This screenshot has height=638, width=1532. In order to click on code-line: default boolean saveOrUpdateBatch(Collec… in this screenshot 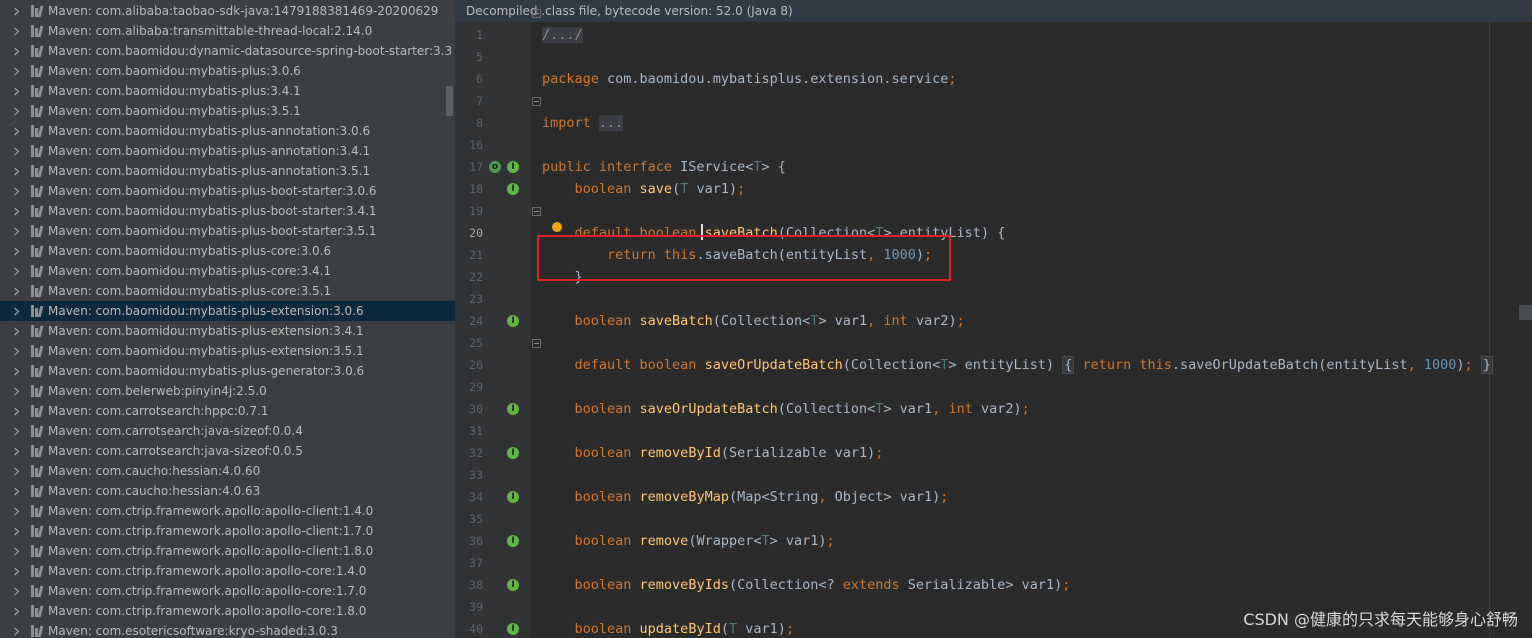, I will do `click(1017, 365)`.